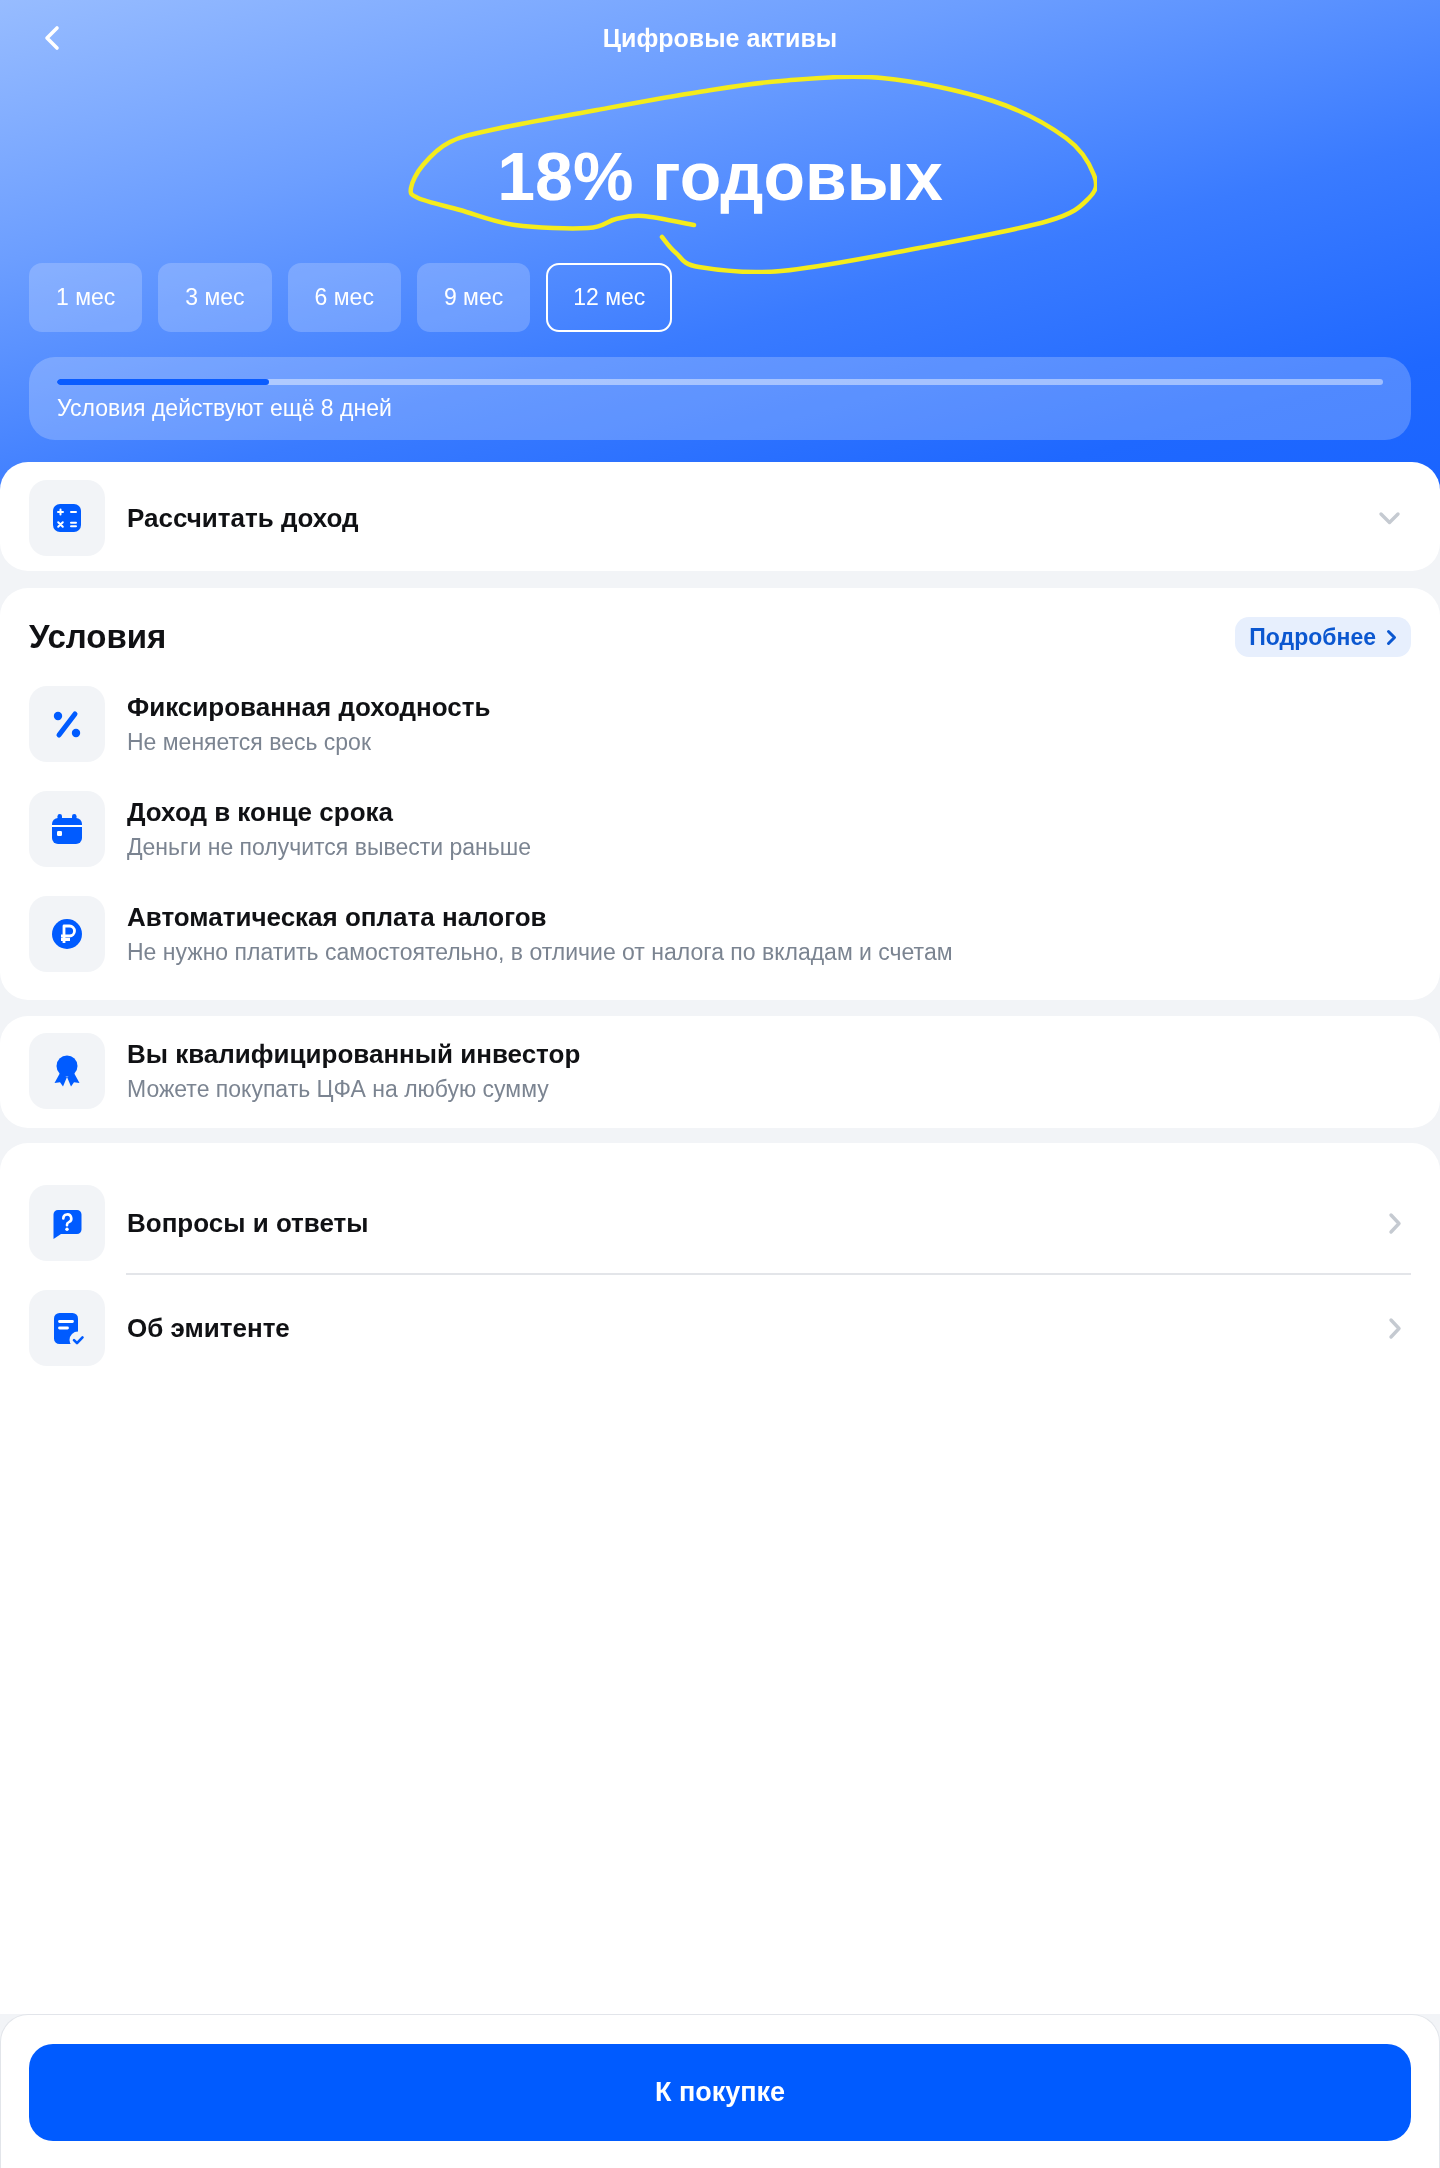 This screenshot has height=2168, width=1440. I want to click on investor-status-description: Можете покупать ЦФА на любую сумму, so click(338, 1089).